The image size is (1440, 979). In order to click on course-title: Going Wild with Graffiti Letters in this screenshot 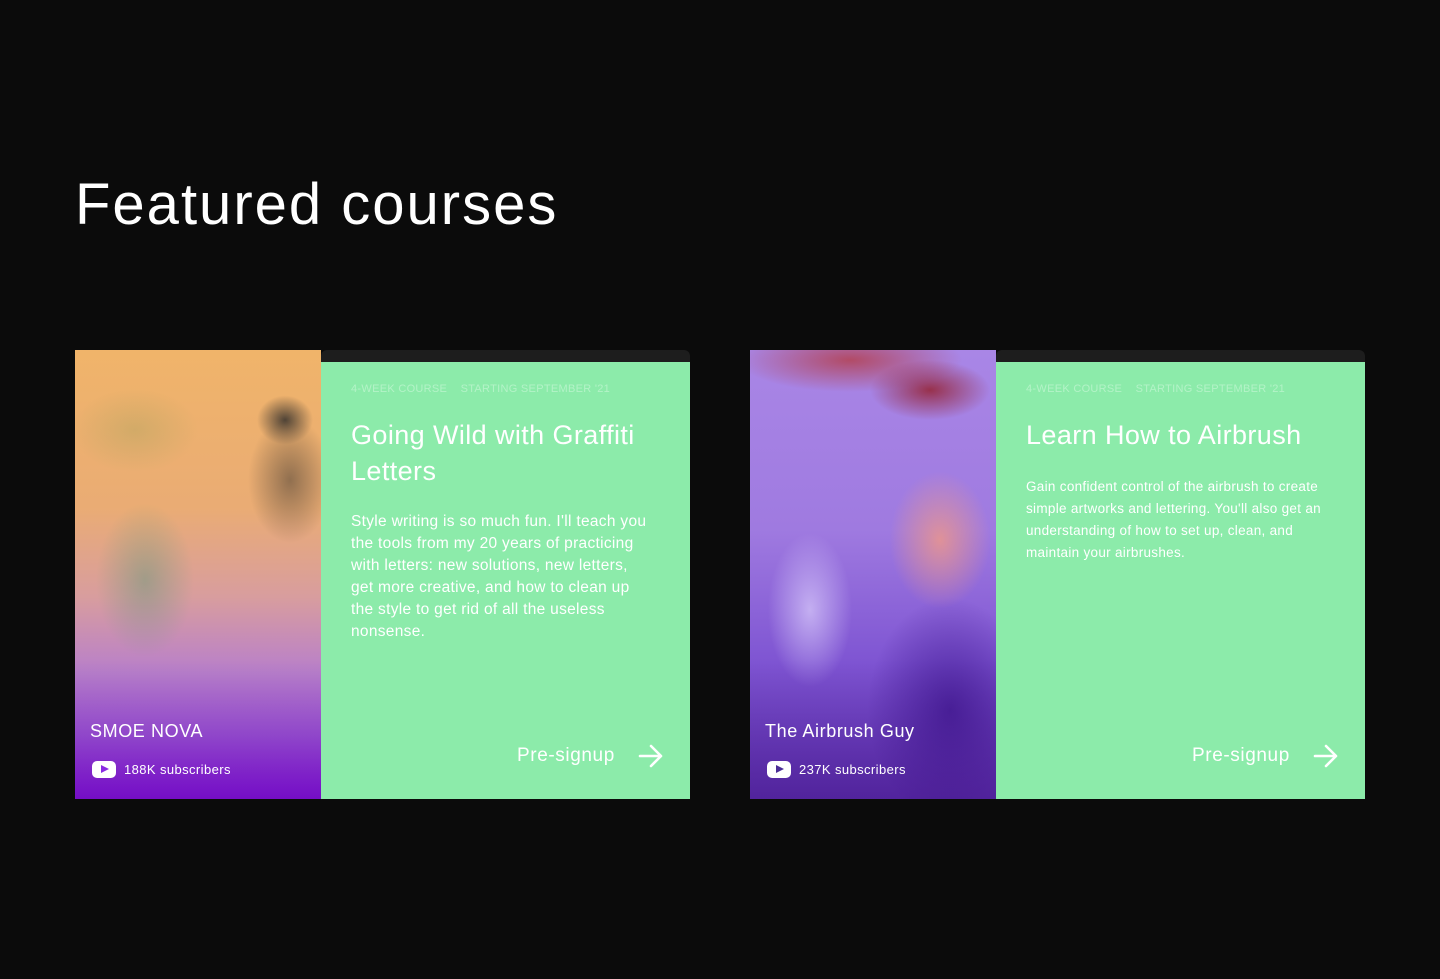, I will do `click(493, 453)`.